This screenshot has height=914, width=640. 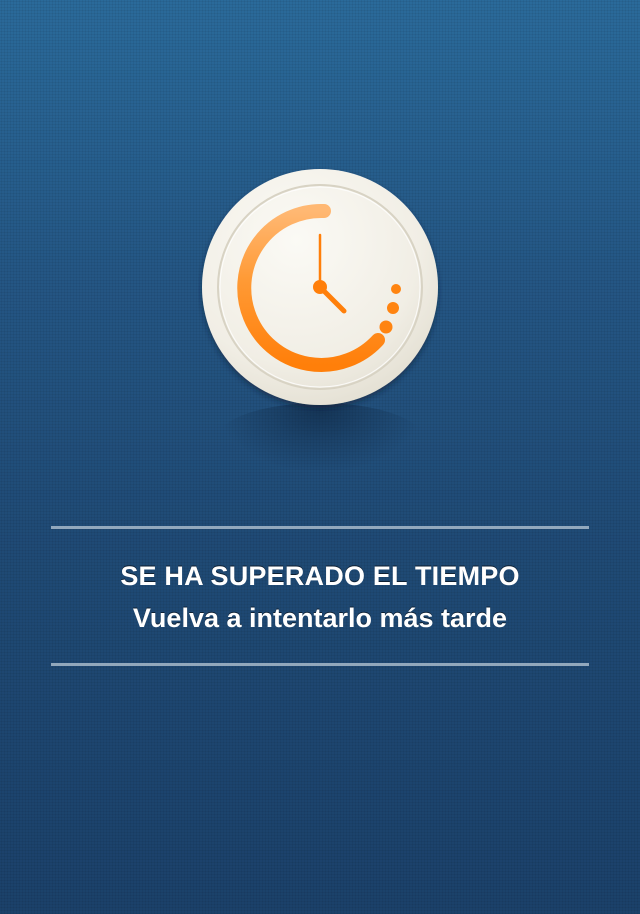 What do you see at coordinates (320, 527) in the screenshot?
I see `top-divider` at bounding box center [320, 527].